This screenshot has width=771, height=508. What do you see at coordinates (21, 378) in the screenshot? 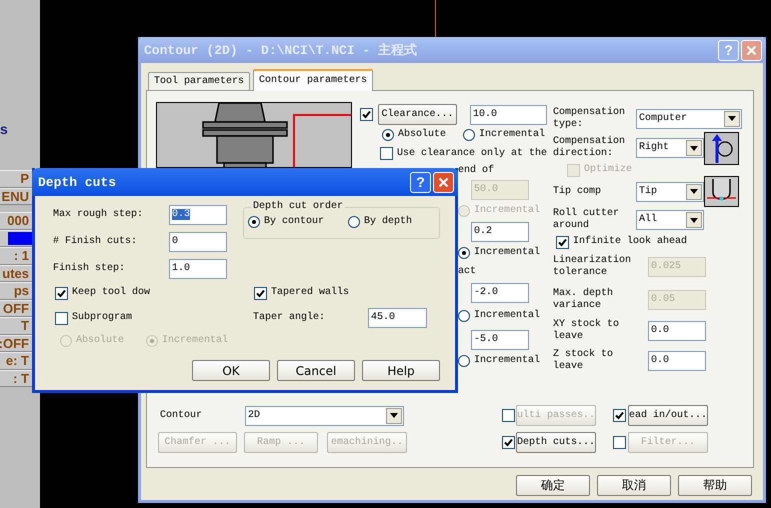
I see `status-label: : T` at bounding box center [21, 378].